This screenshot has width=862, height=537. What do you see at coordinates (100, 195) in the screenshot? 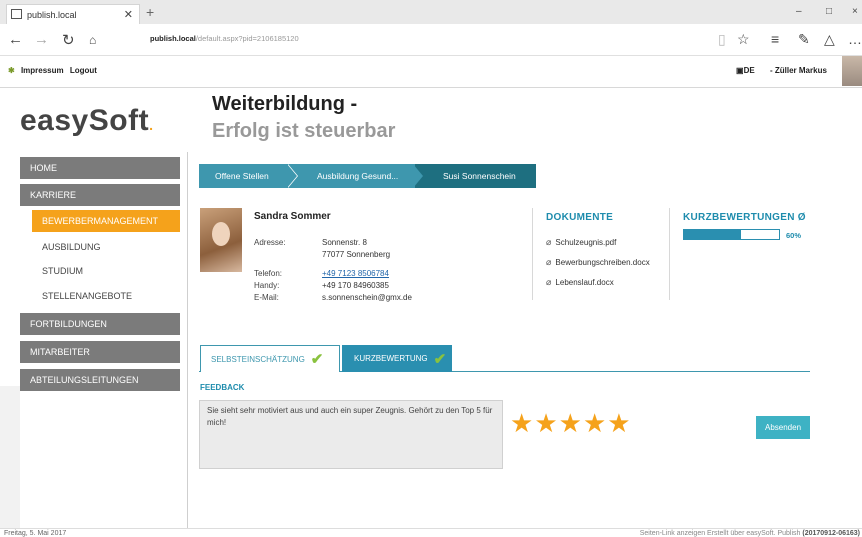
I see `sidebar-item-karriere: KARRIERE` at bounding box center [100, 195].